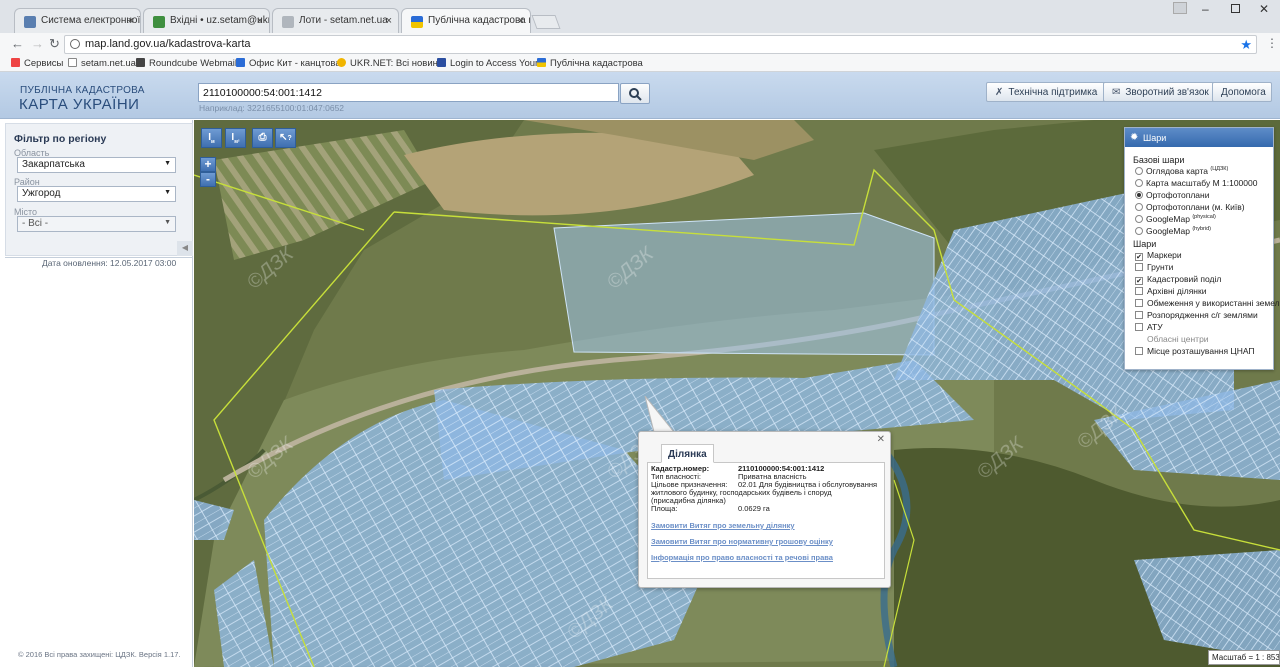 The image size is (1280, 667). What do you see at coordinates (723, 525) in the screenshot?
I see `order-parcel-extract-link: Замовити Витяг про земельну ділянку` at bounding box center [723, 525].